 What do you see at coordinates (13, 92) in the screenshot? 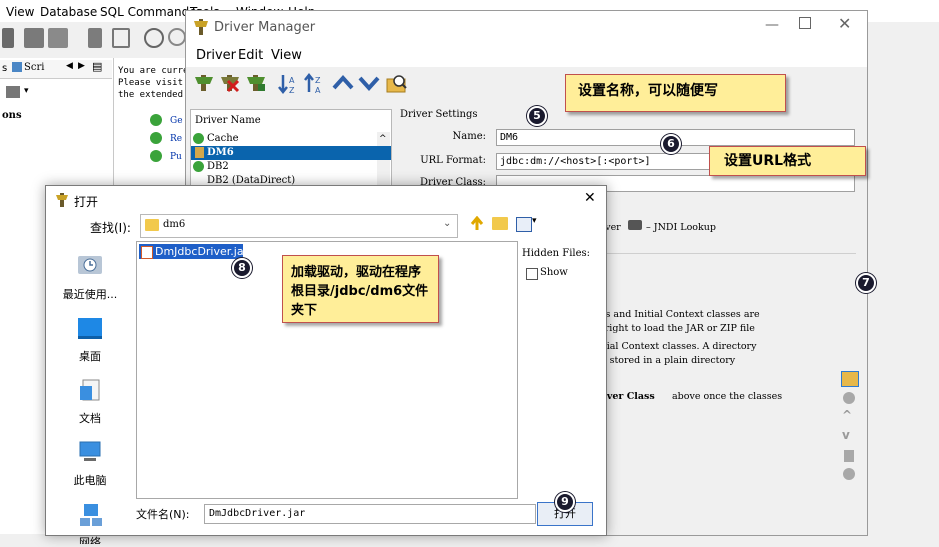
I see `tree-toolbar-icon` at bounding box center [13, 92].